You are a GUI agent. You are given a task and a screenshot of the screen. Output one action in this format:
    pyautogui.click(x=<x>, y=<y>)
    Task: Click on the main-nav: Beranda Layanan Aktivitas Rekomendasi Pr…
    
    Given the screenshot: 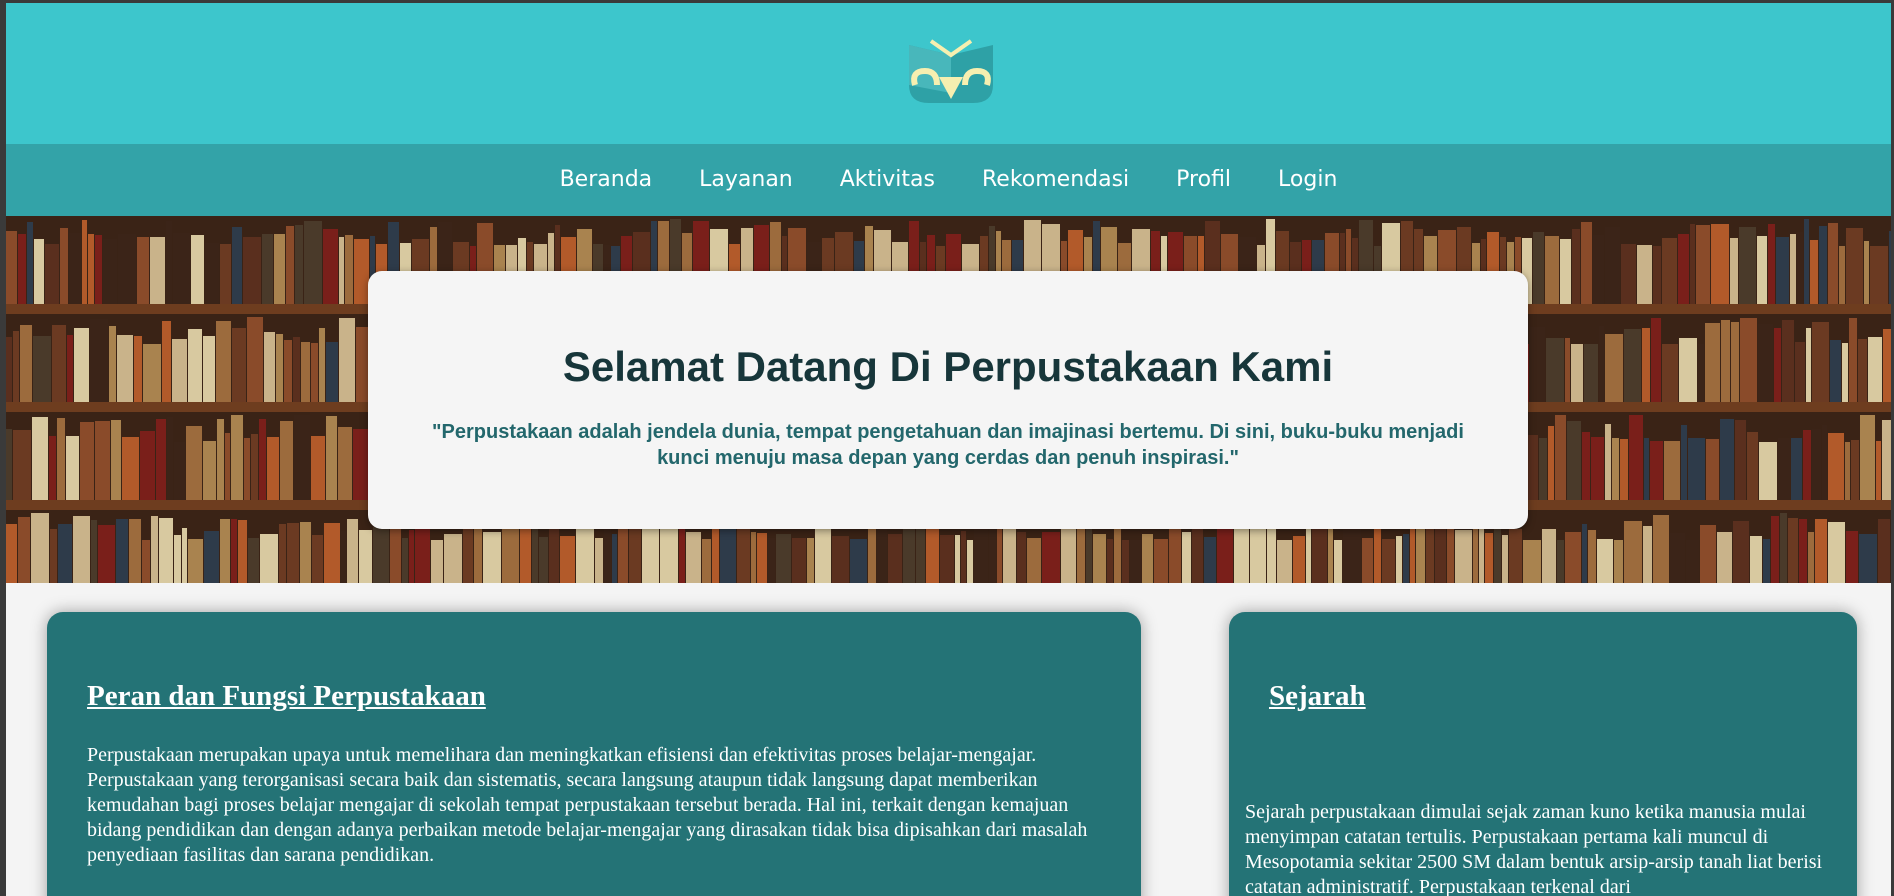 What is the action you would take?
    pyautogui.click(x=948, y=180)
    